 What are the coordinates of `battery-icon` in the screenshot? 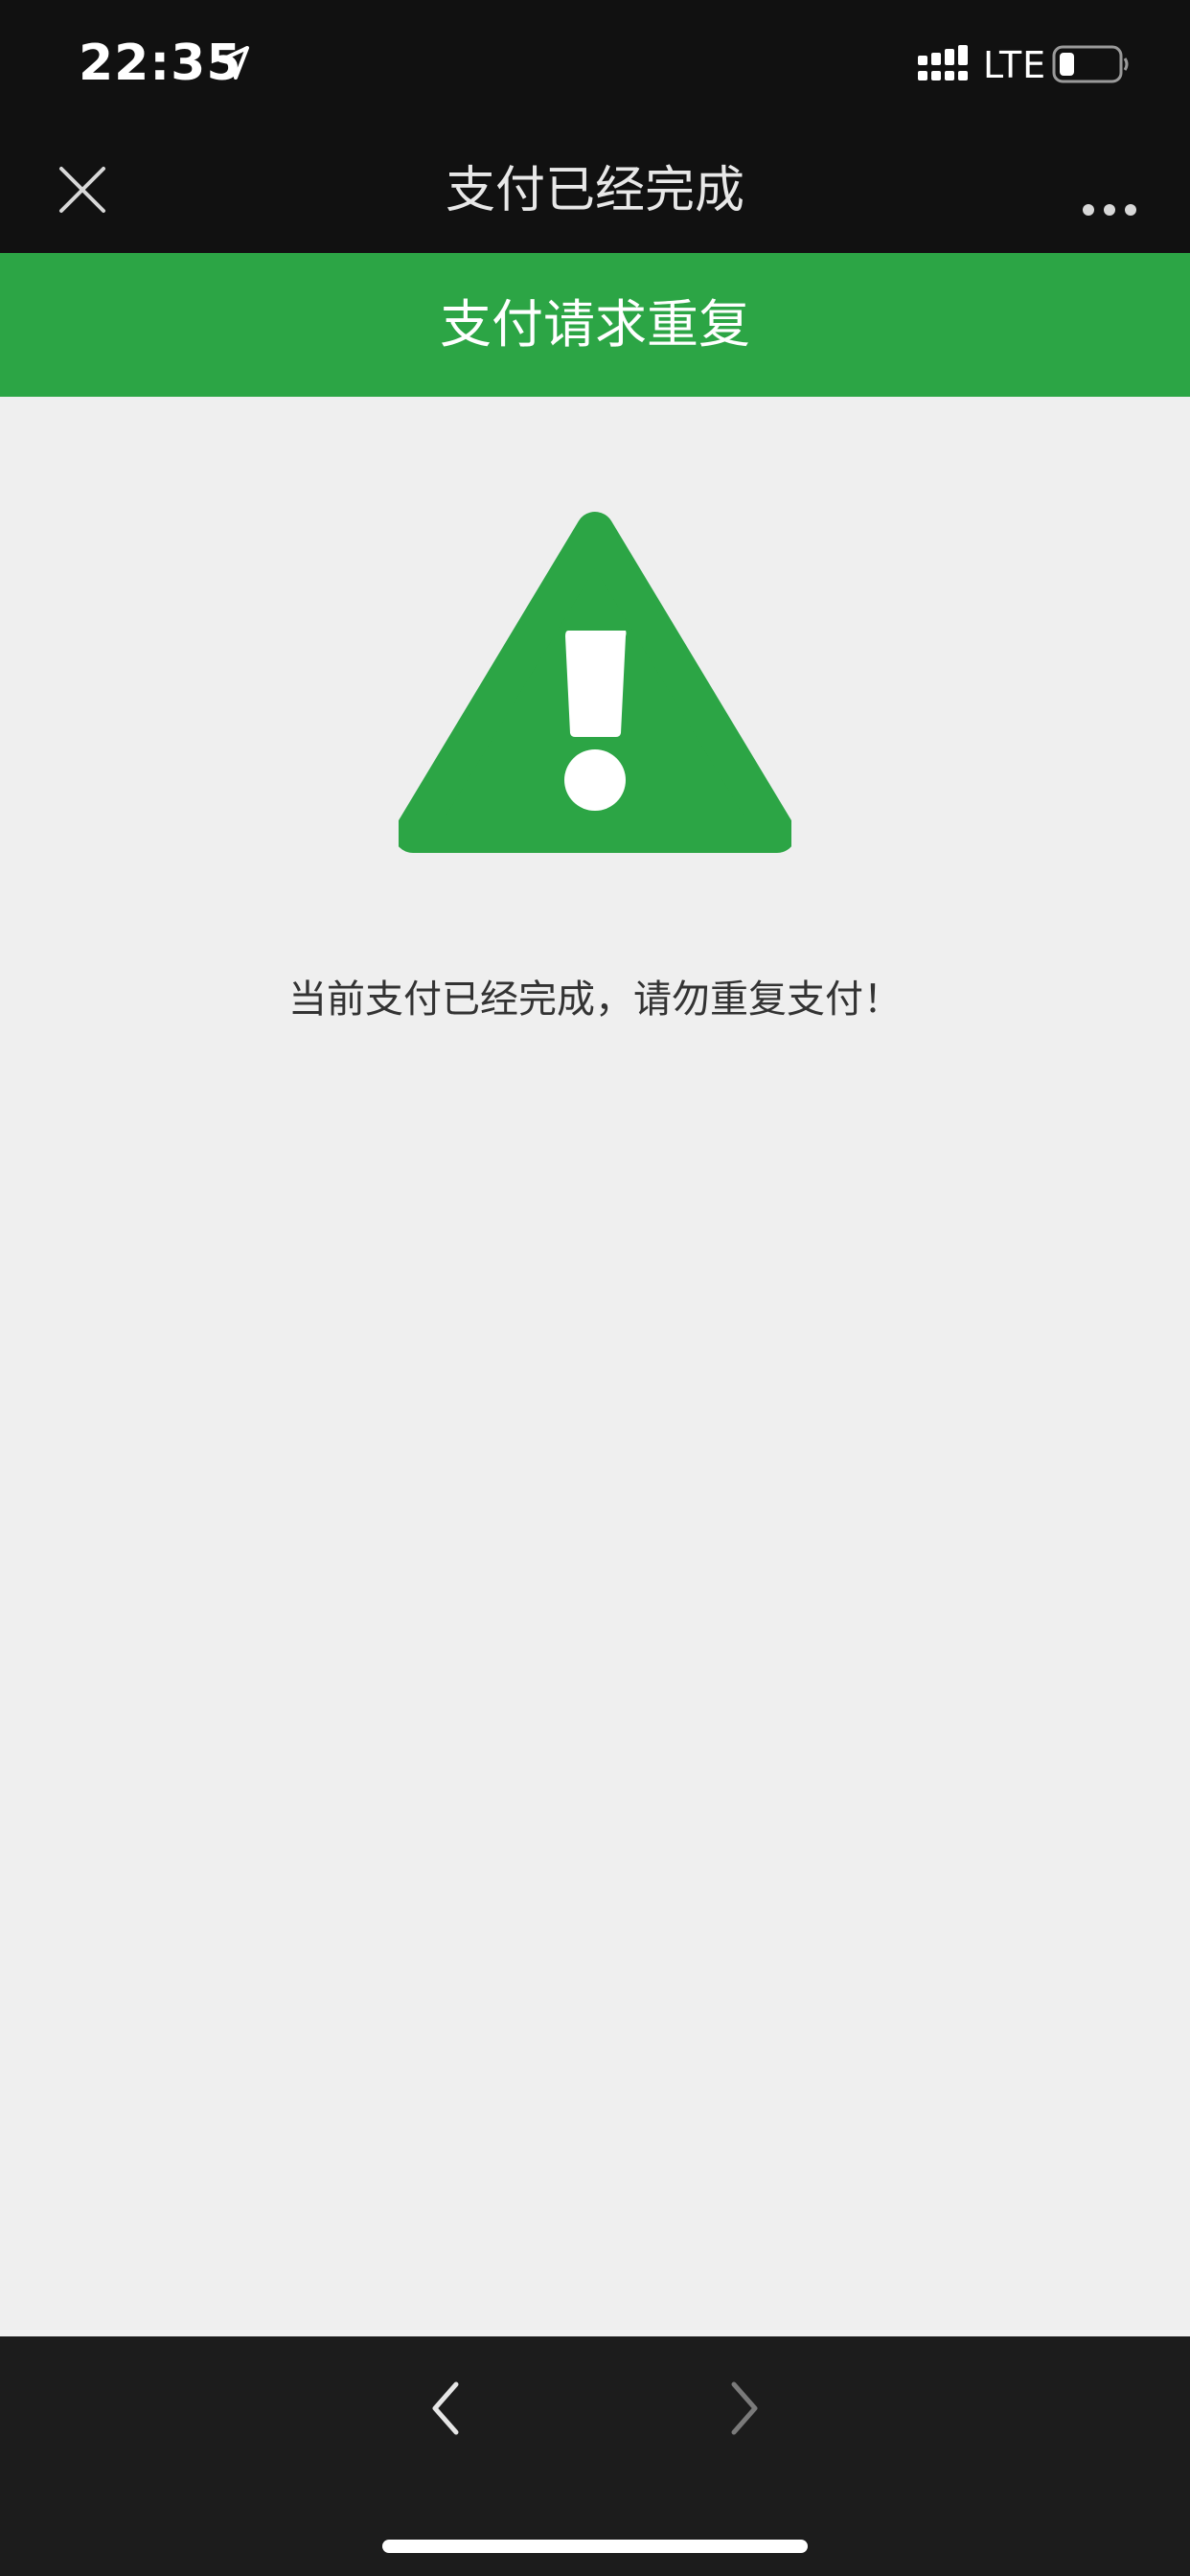 It's located at (1091, 64).